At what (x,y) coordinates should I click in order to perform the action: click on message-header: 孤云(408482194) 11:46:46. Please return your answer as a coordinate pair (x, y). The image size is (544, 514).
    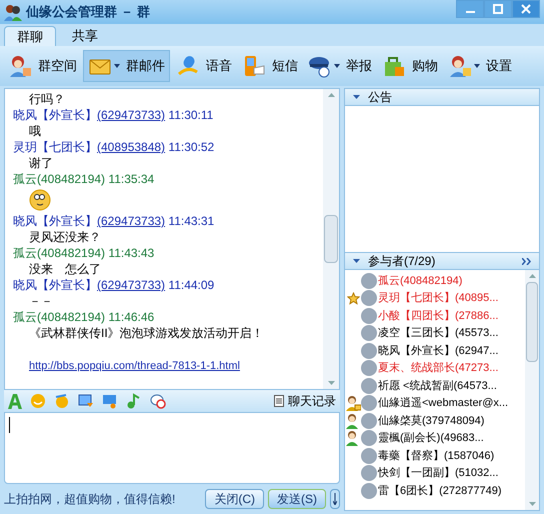
    Looking at the image, I should click on (84, 317).